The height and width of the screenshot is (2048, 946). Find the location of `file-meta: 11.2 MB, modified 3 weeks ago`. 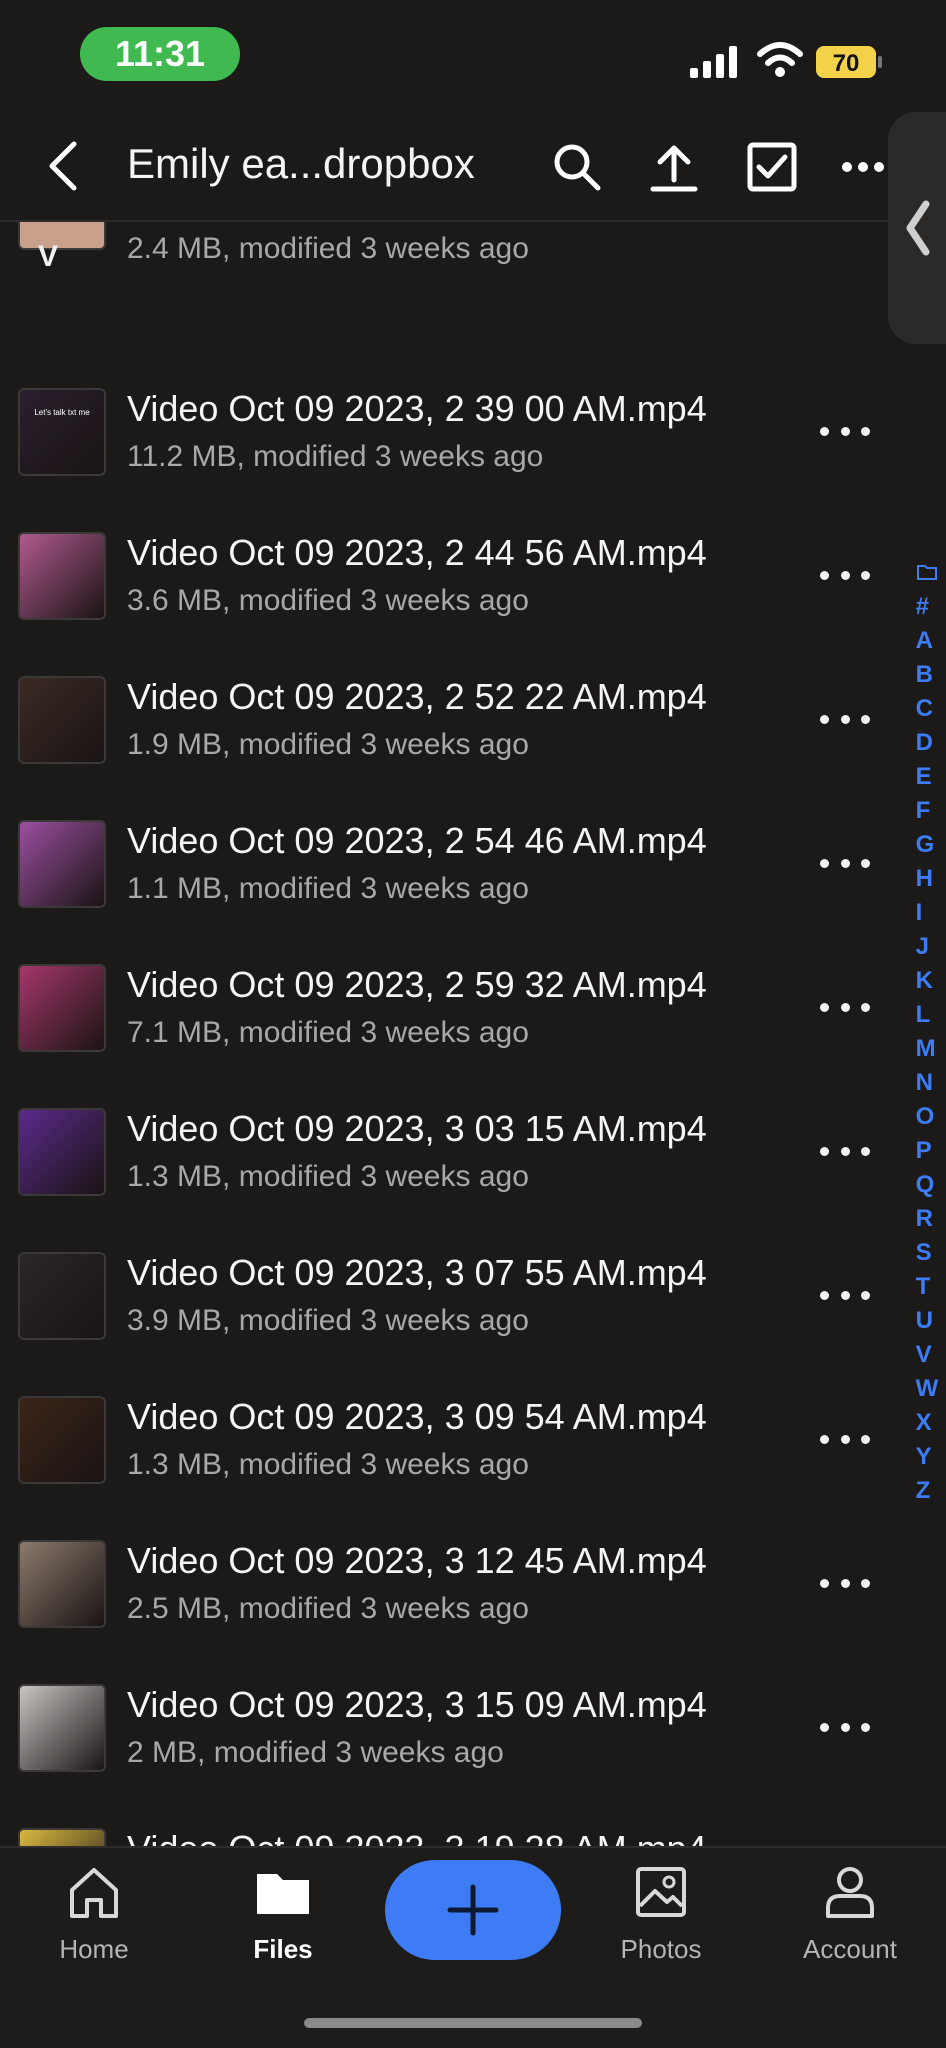

file-meta: 11.2 MB, modified 3 weeks ago is located at coordinates (335, 456).